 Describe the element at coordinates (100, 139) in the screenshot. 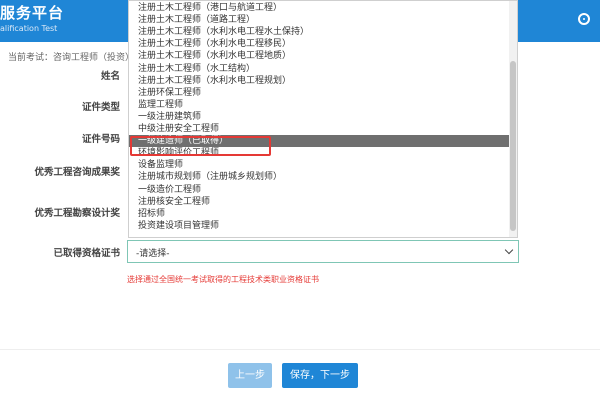

I see `id-number-label: 证件号码` at that location.